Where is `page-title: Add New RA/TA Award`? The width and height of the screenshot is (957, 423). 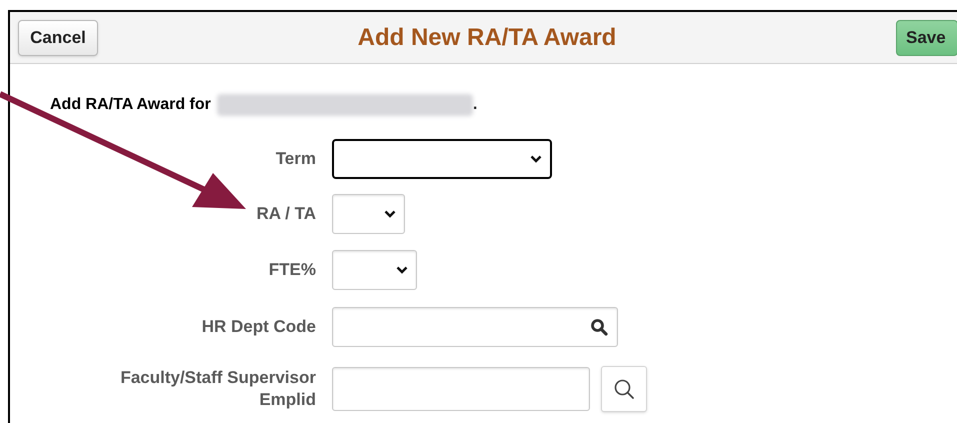 page-title: Add New RA/TA Award is located at coordinates (487, 37).